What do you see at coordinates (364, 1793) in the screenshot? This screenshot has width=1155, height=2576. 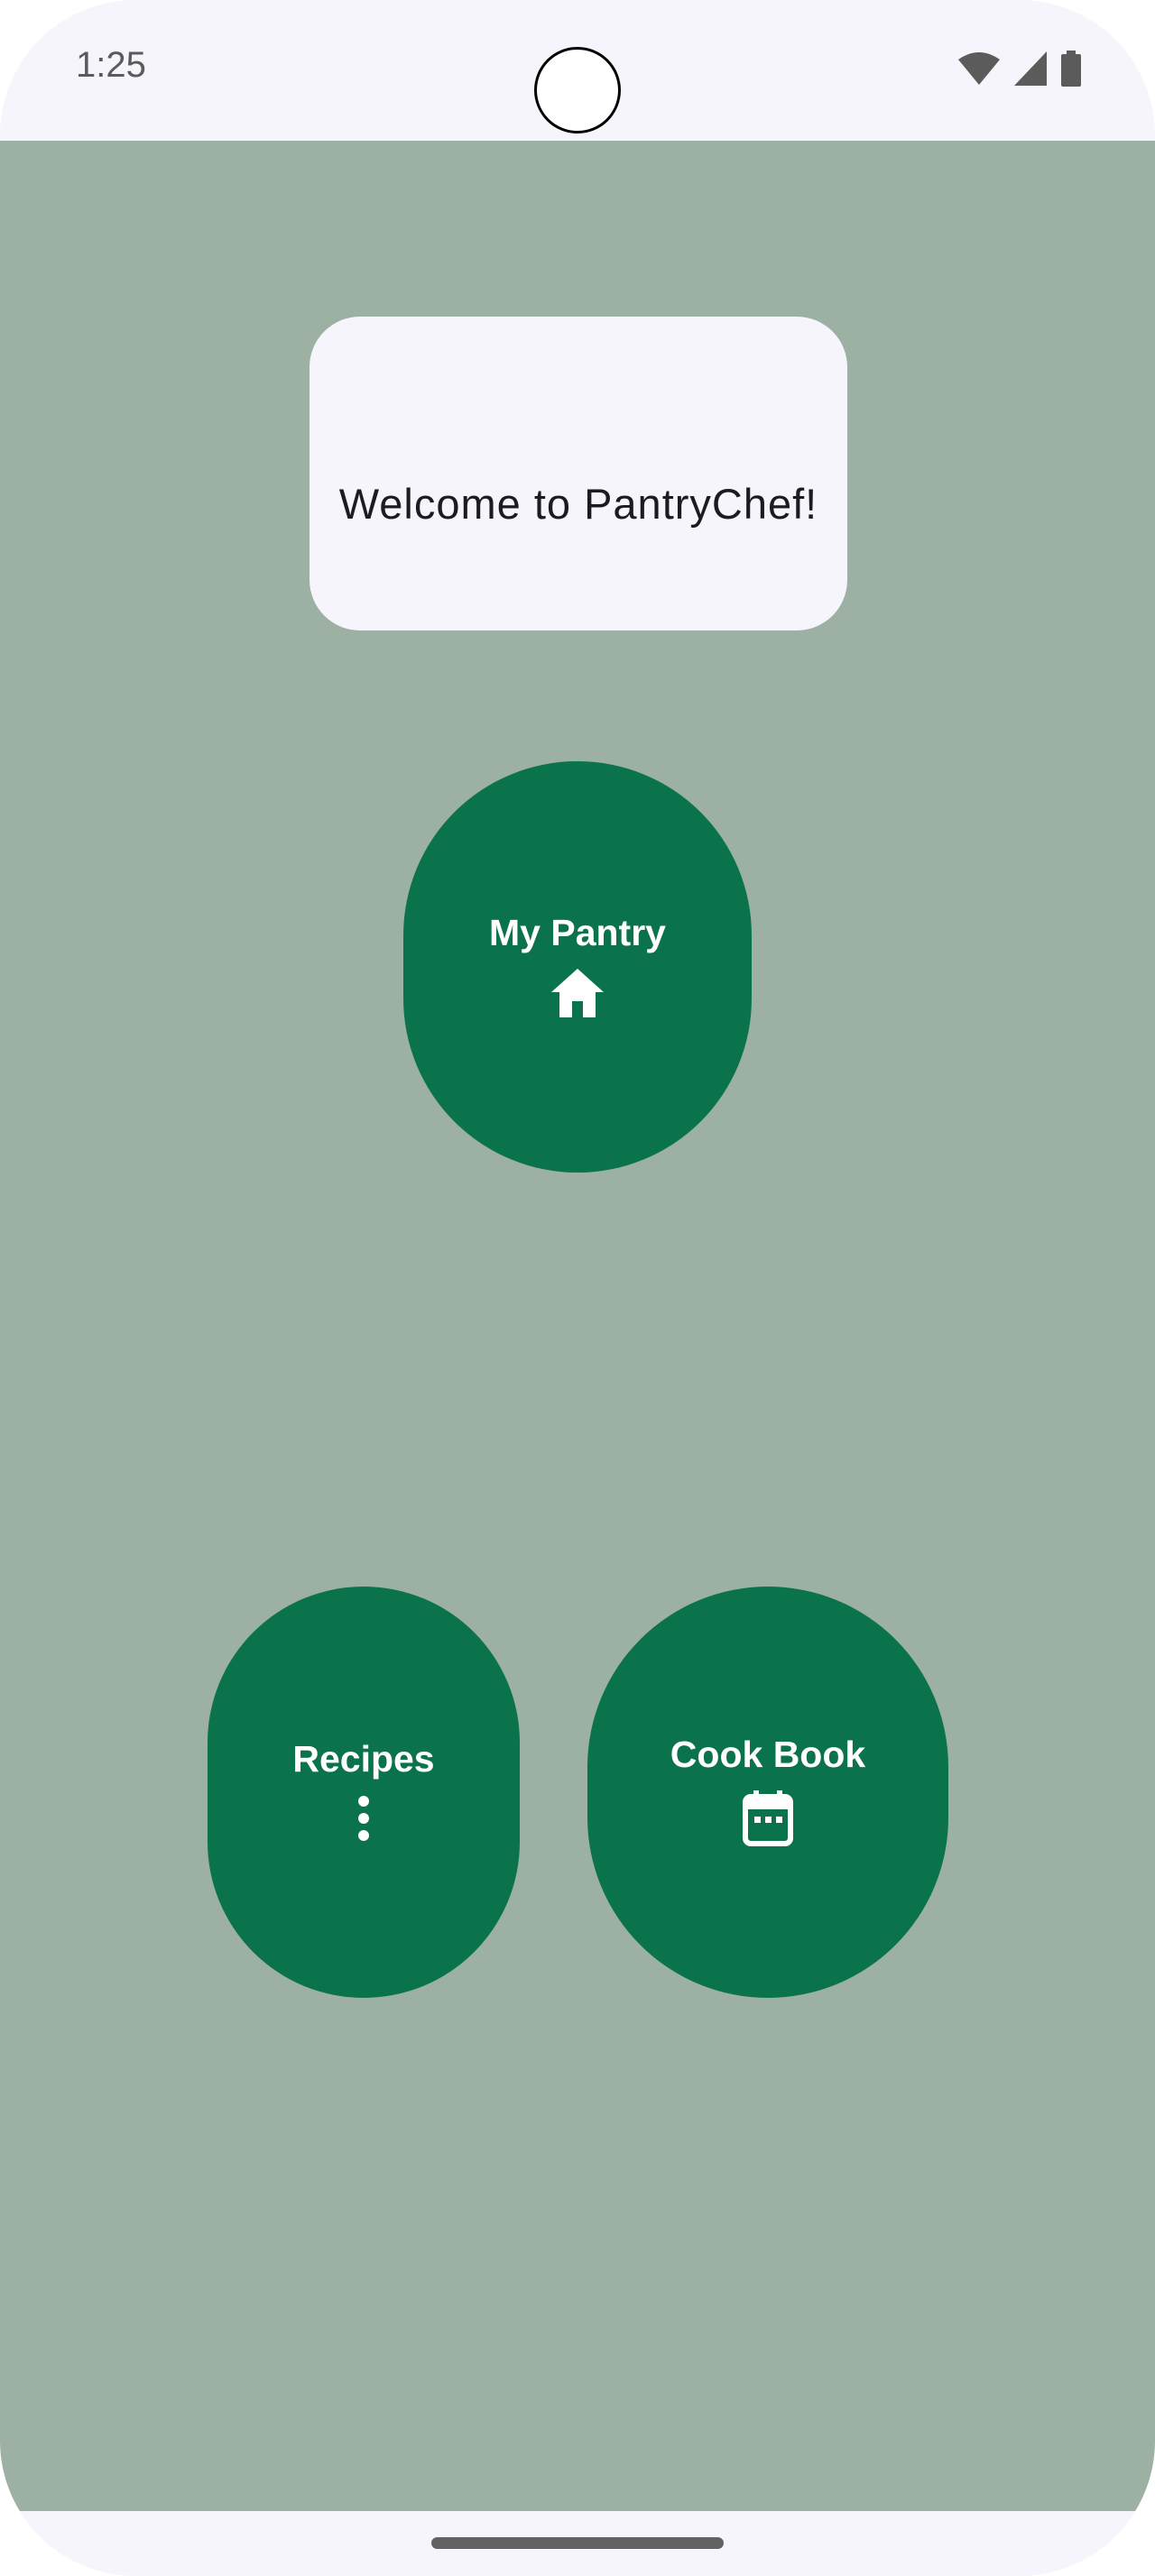 I see `recipes-button: Recipes` at bounding box center [364, 1793].